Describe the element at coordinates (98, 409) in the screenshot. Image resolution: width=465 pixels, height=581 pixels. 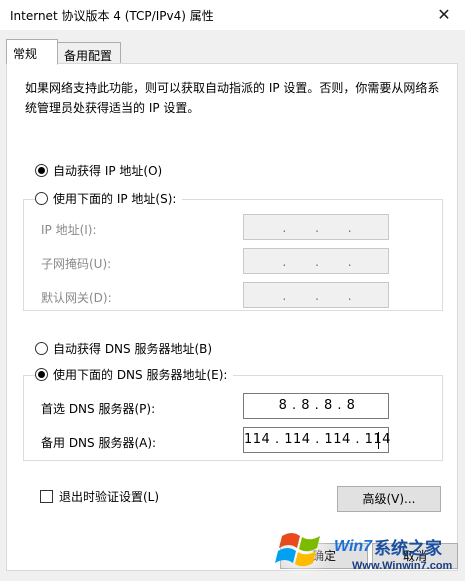
I see `preferred-dns-label: 首选 DNS 服务器(P):` at that location.